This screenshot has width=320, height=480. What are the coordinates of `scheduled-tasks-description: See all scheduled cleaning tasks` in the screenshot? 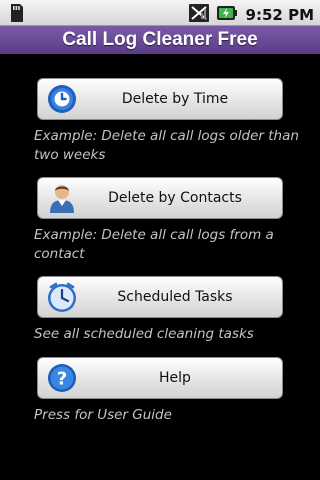 It's located at (144, 334).